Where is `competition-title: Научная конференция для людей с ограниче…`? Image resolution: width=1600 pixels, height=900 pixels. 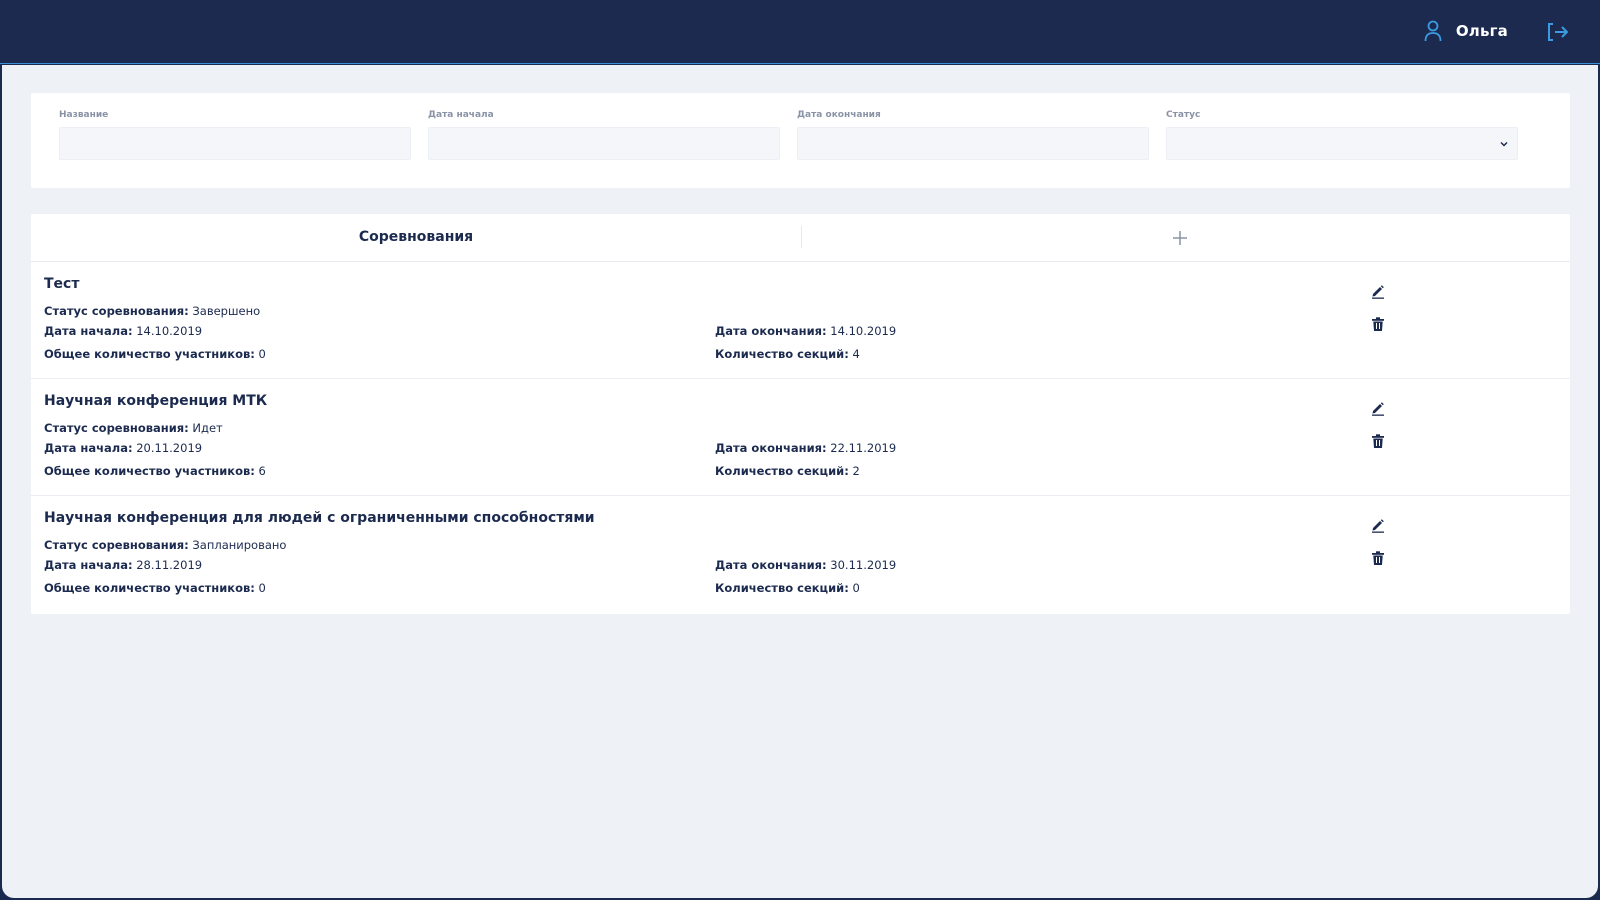 competition-title: Научная конференция для людей с ограниче… is located at coordinates (319, 518).